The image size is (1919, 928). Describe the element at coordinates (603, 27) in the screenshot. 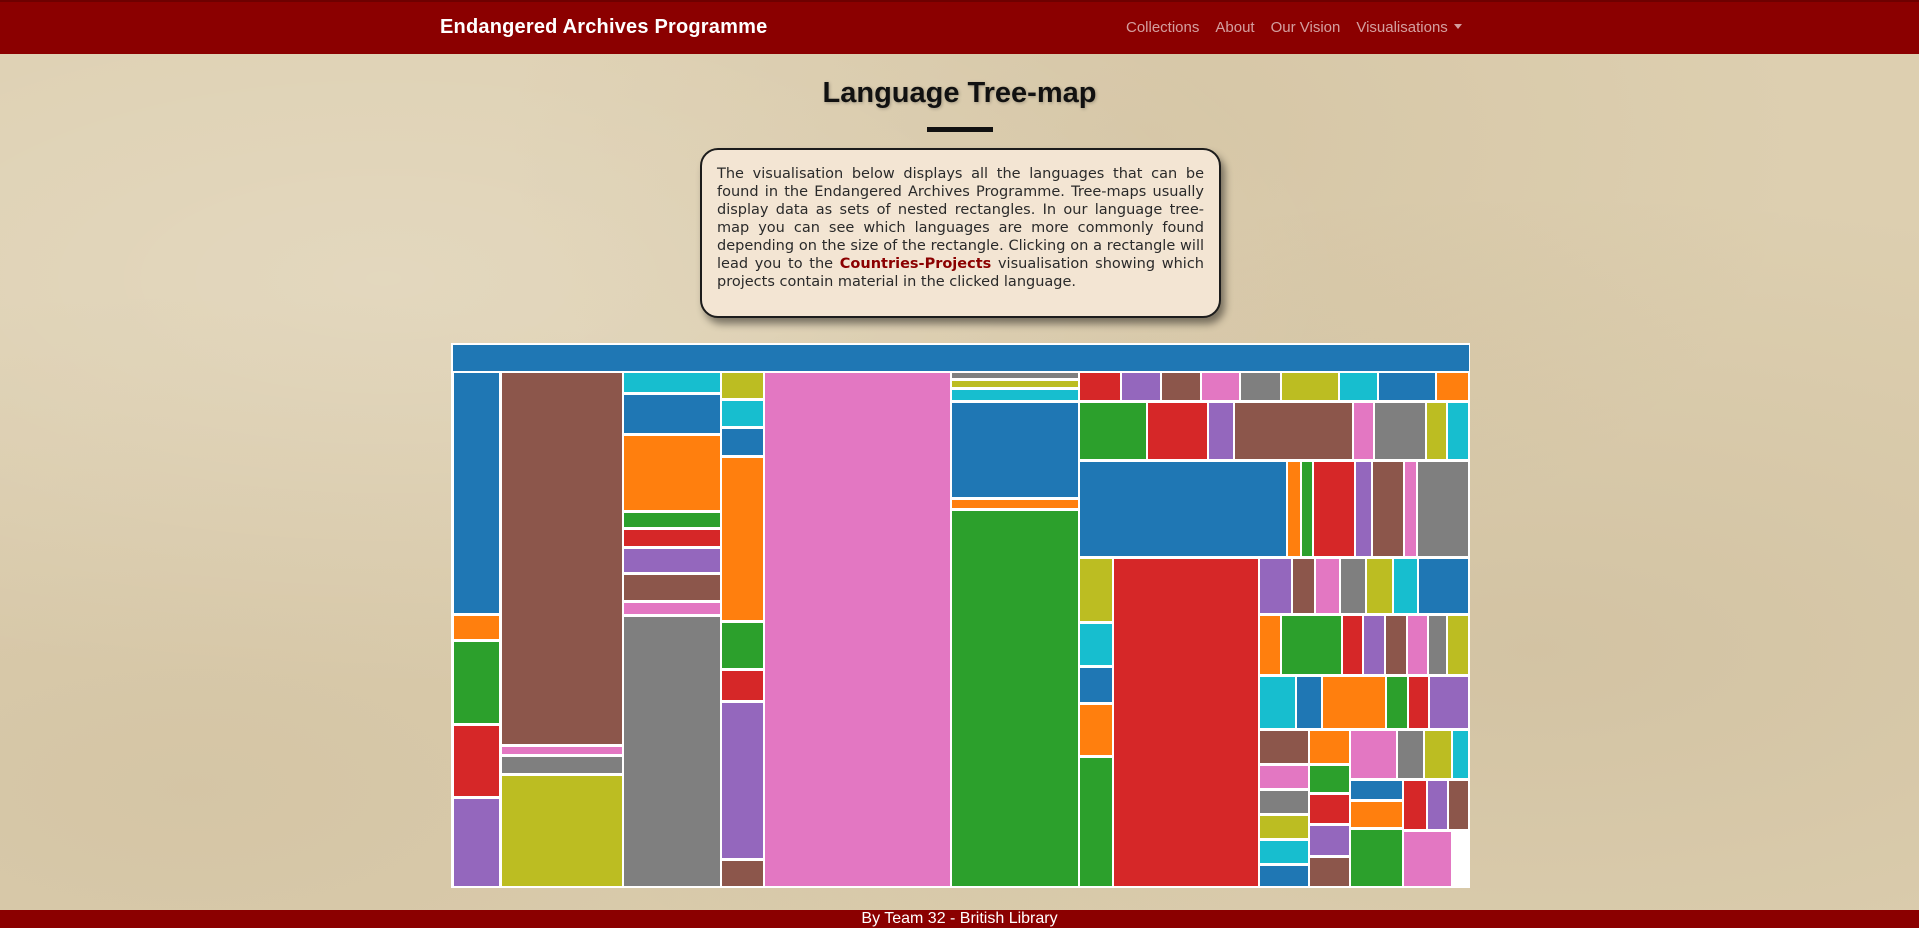

I see `brand-link: Endangered Archives Programme` at that location.